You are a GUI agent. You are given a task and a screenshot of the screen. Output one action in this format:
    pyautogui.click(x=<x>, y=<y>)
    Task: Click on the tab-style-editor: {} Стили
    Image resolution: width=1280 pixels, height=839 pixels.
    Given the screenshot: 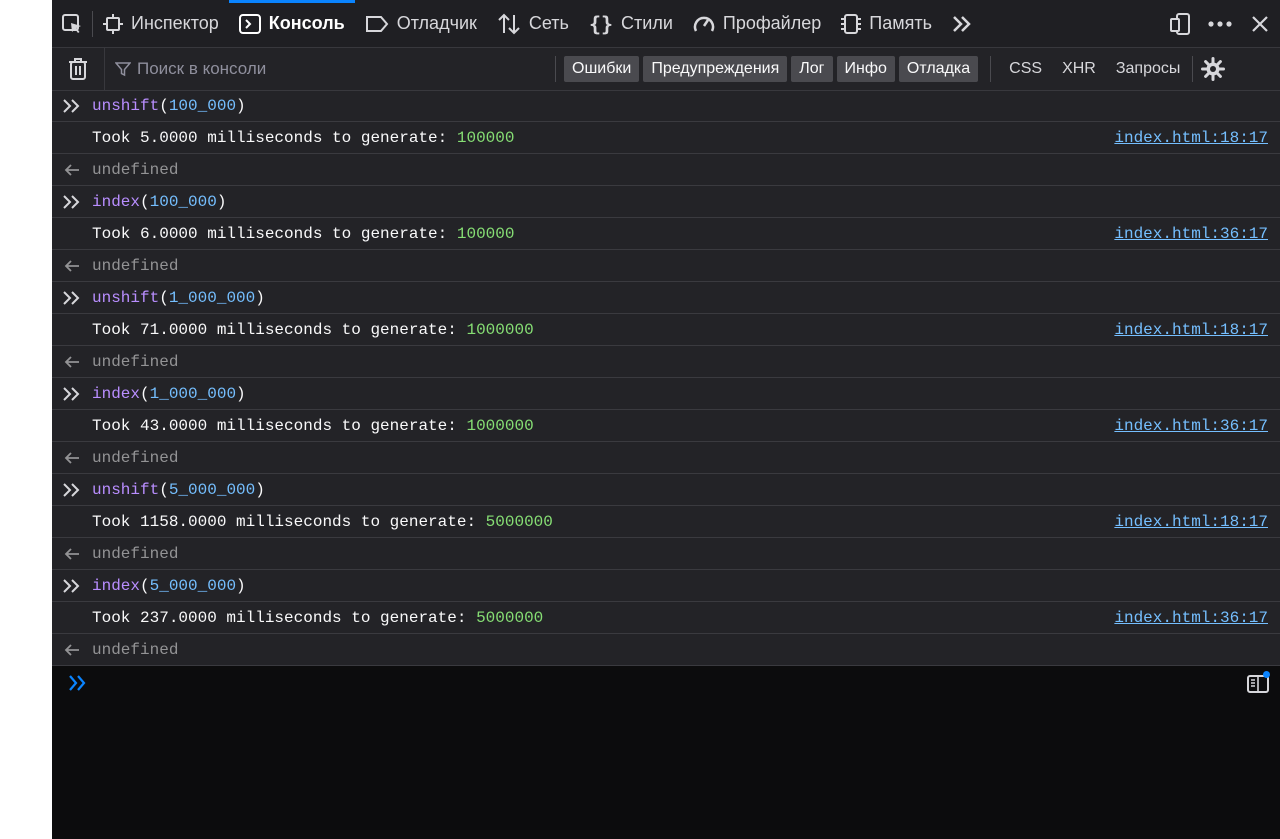 What is the action you would take?
    pyautogui.click(x=631, y=23)
    